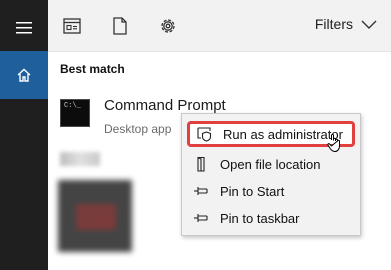 This screenshot has width=391, height=270. Describe the element at coordinates (204, 134) in the screenshot. I see `shield-icon` at that location.